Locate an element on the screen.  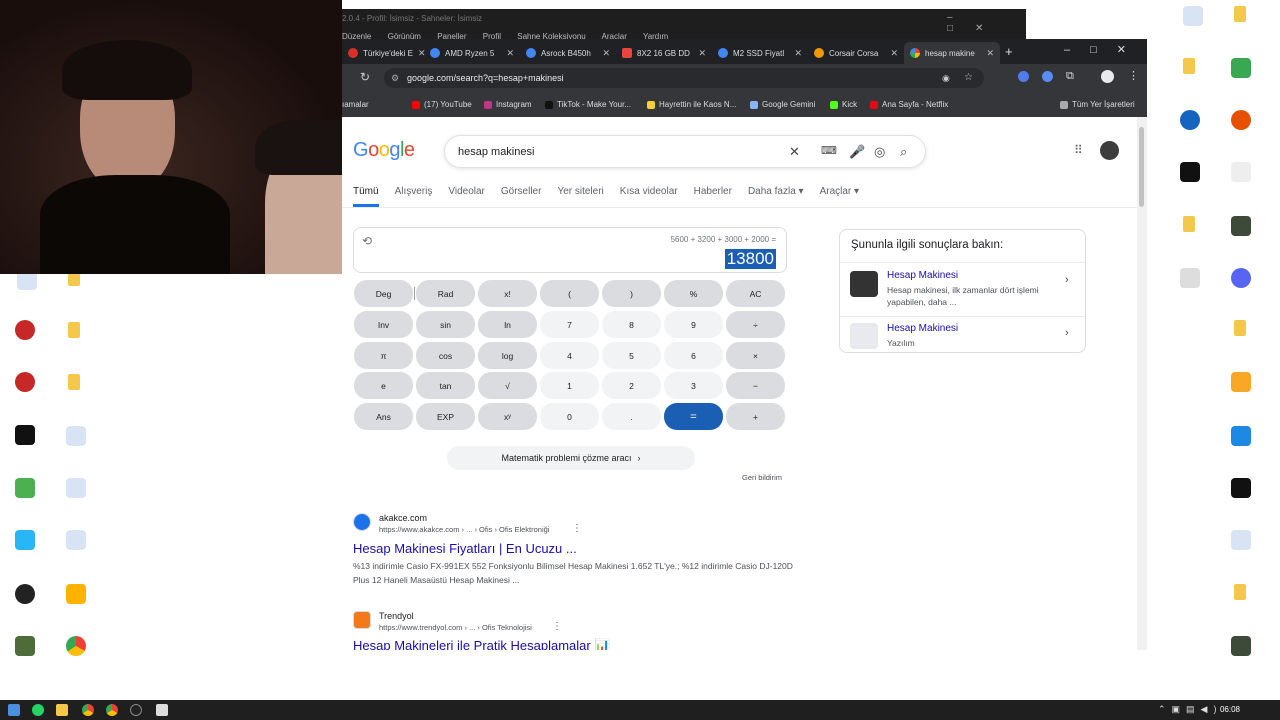
history-icon: ⟲ is located at coordinates (367, 241).